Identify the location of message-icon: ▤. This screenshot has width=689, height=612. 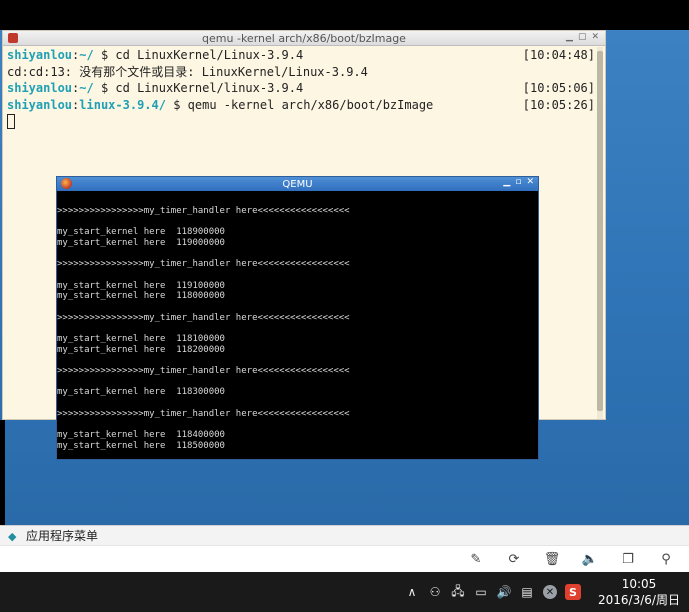
(527, 592).